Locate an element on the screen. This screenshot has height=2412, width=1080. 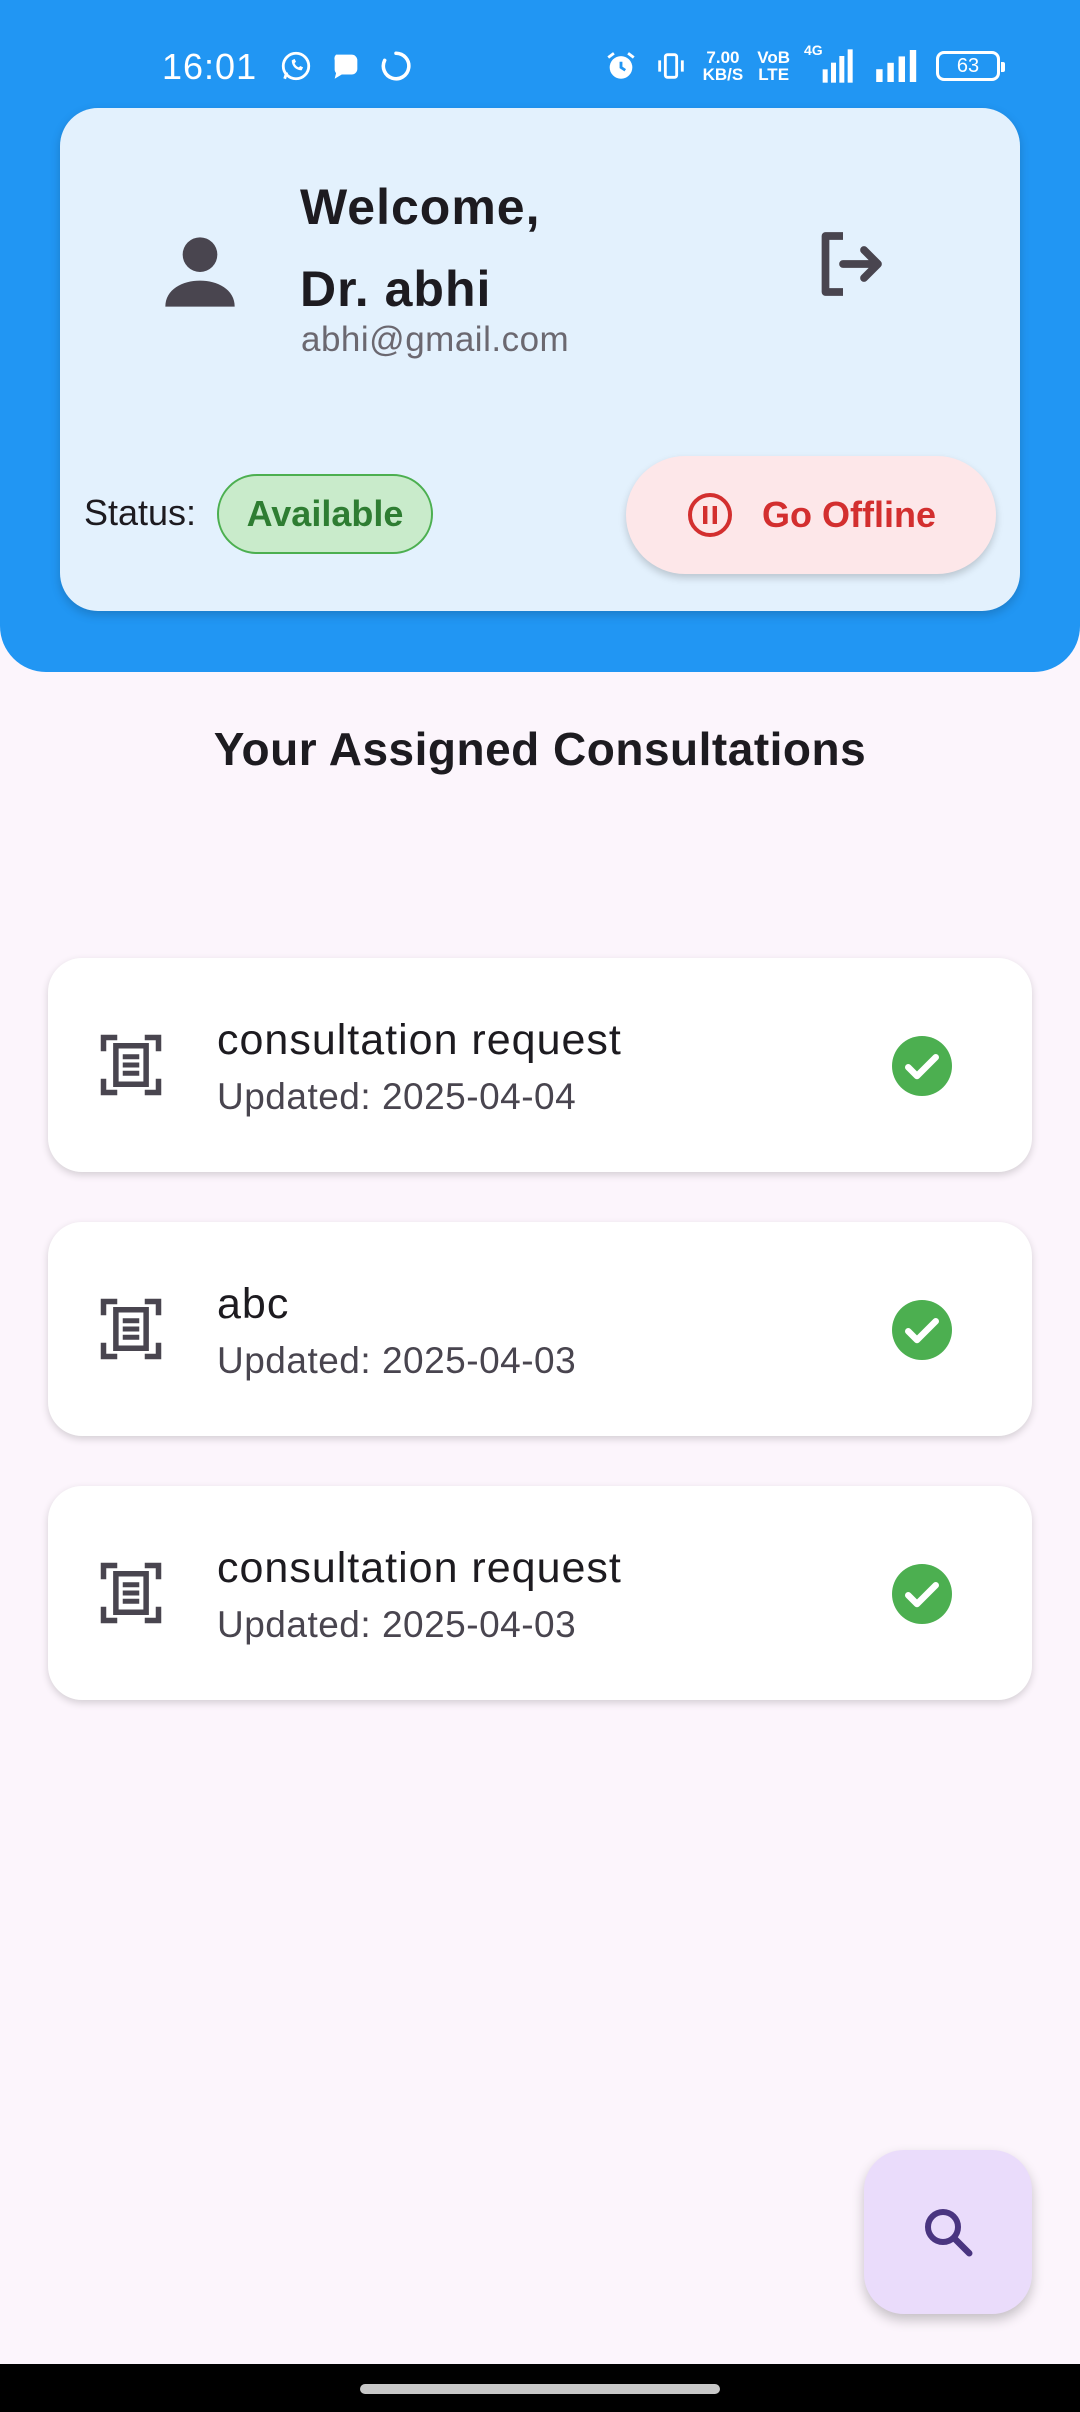
search-fab-button is located at coordinates (948, 2232).